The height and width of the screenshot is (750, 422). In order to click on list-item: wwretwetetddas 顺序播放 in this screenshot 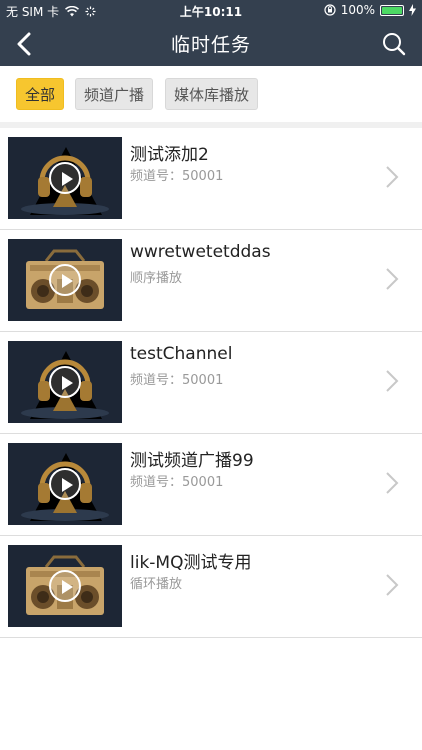, I will do `click(211, 281)`.